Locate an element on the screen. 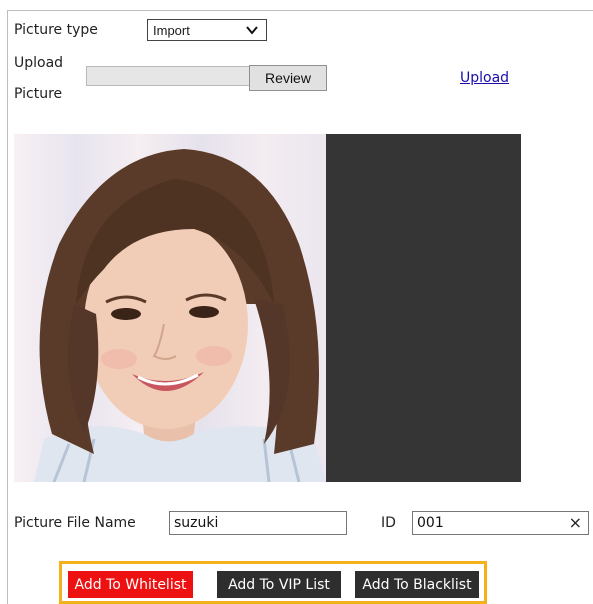  chevron-down-icon is located at coordinates (252, 30).